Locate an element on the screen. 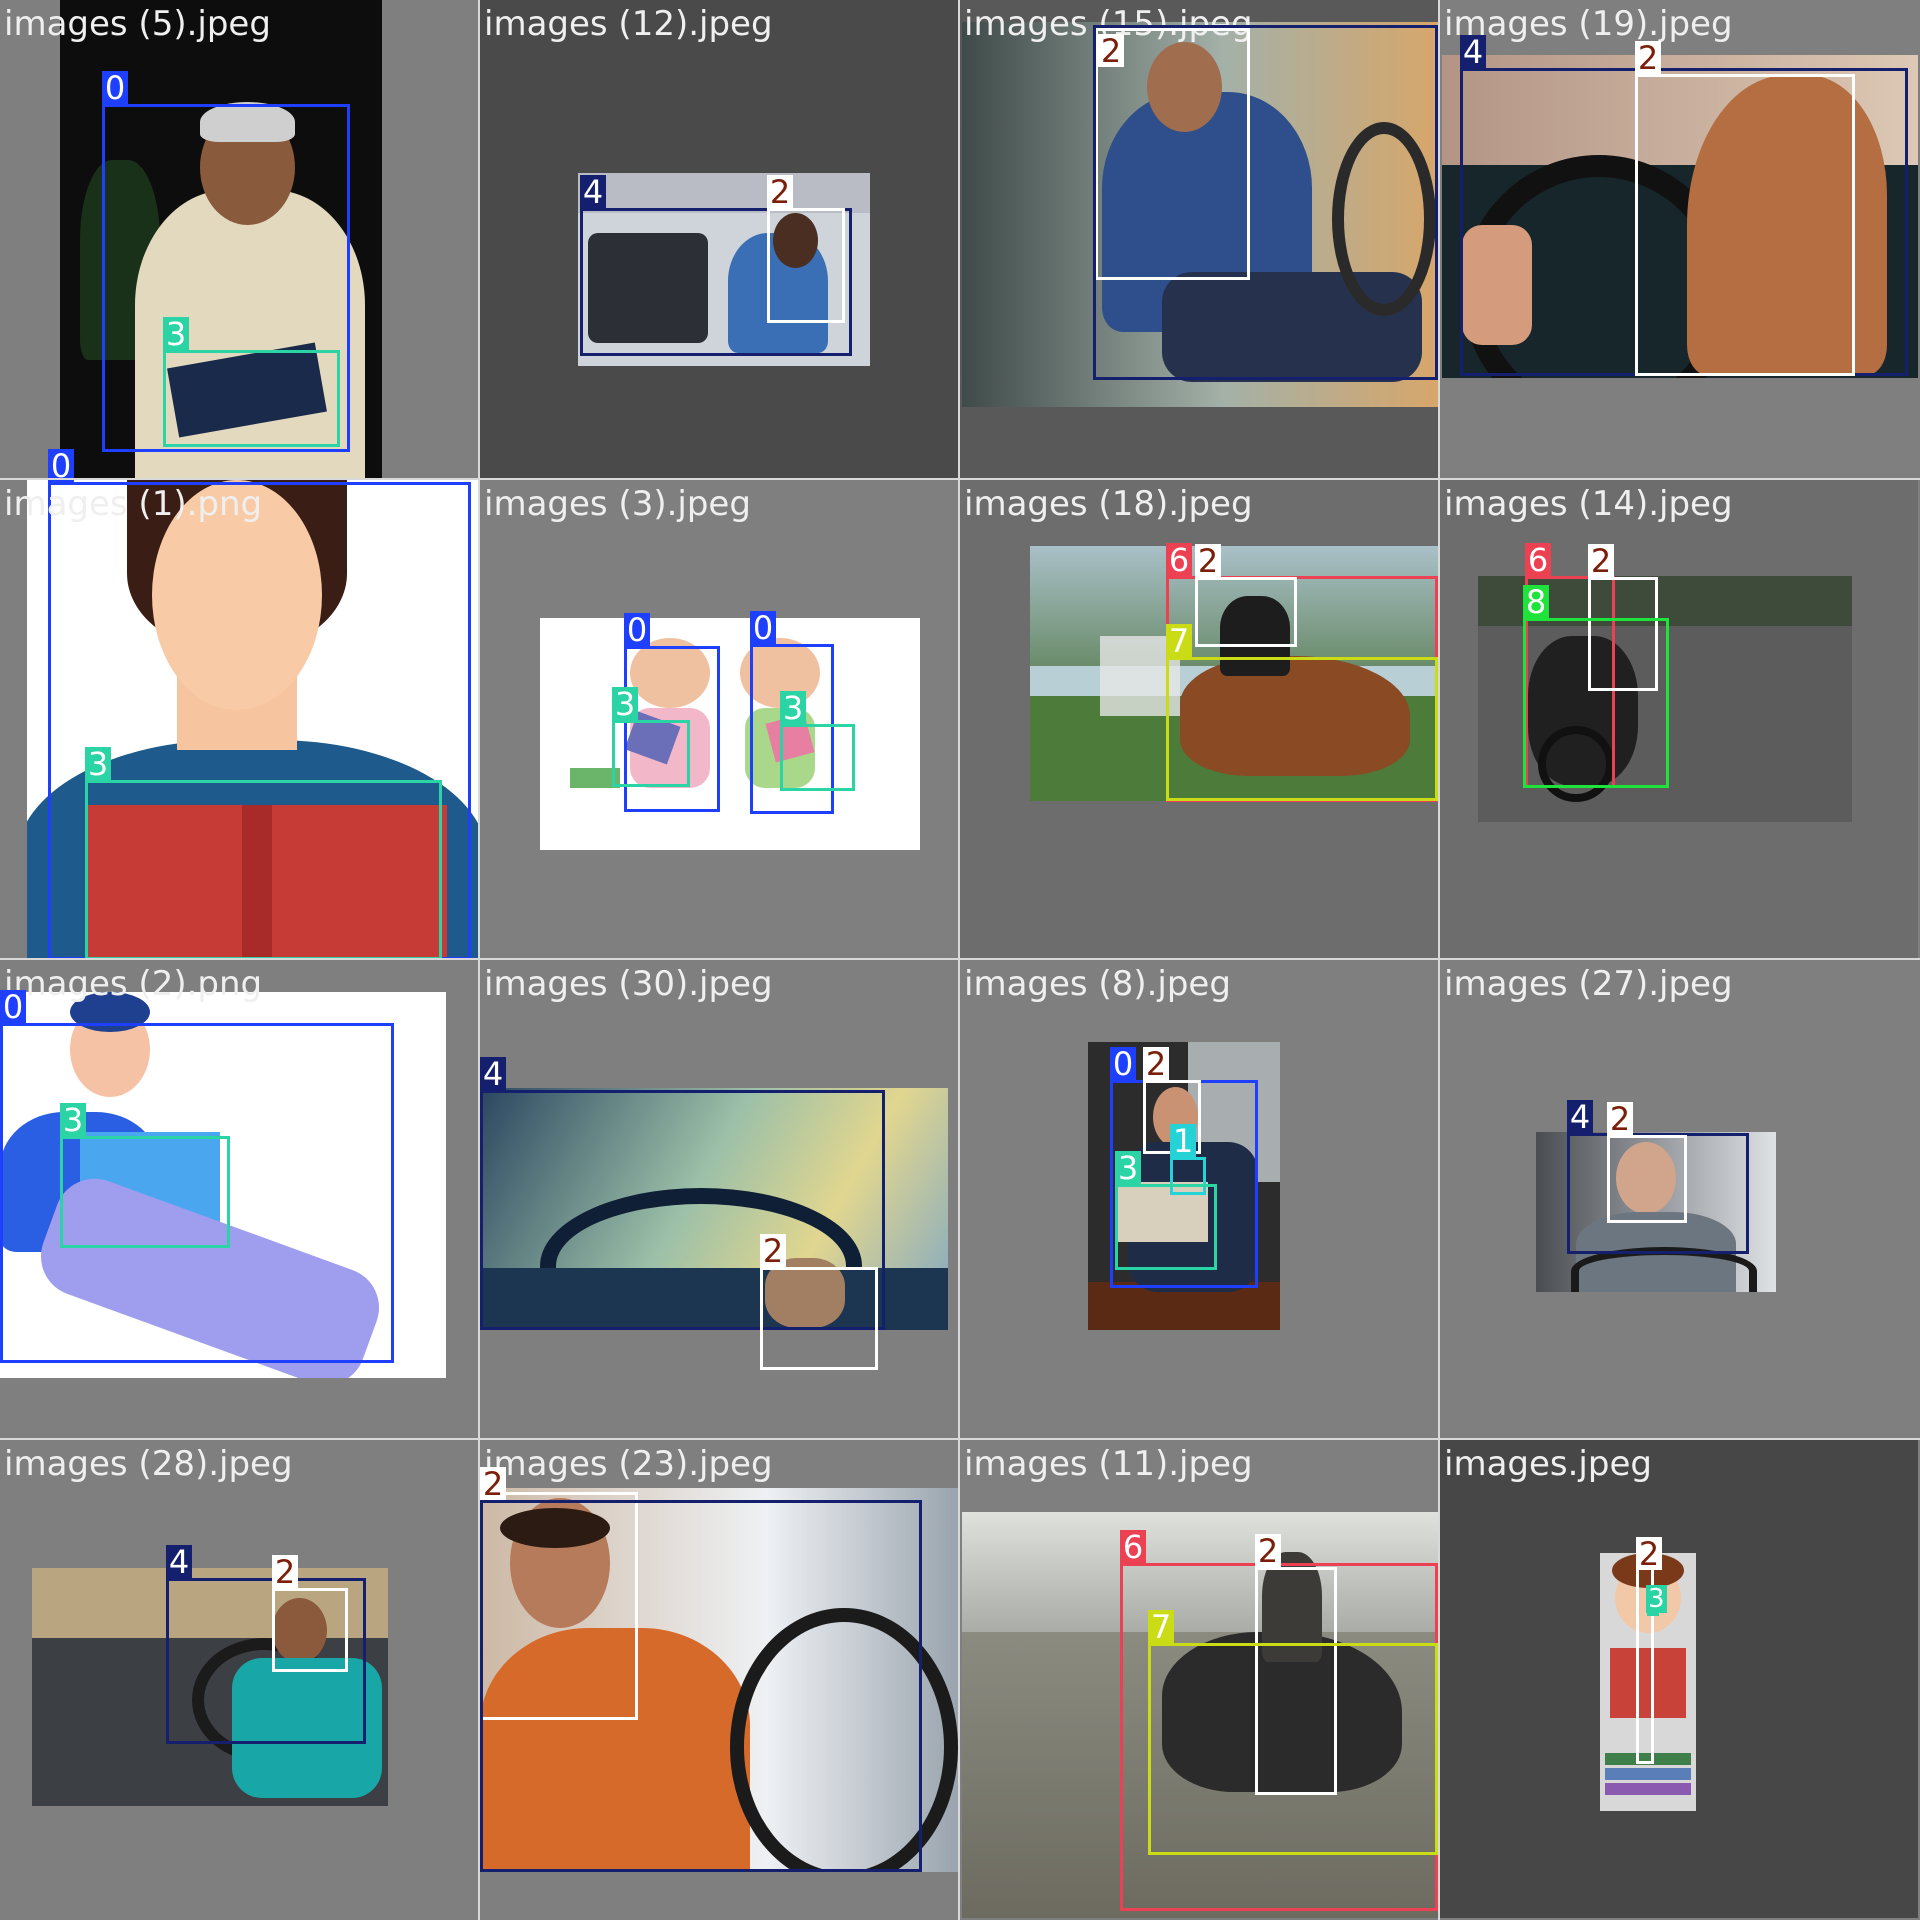 The height and width of the screenshot is (1920, 1920). tile-photo is located at coordinates (730, 734).